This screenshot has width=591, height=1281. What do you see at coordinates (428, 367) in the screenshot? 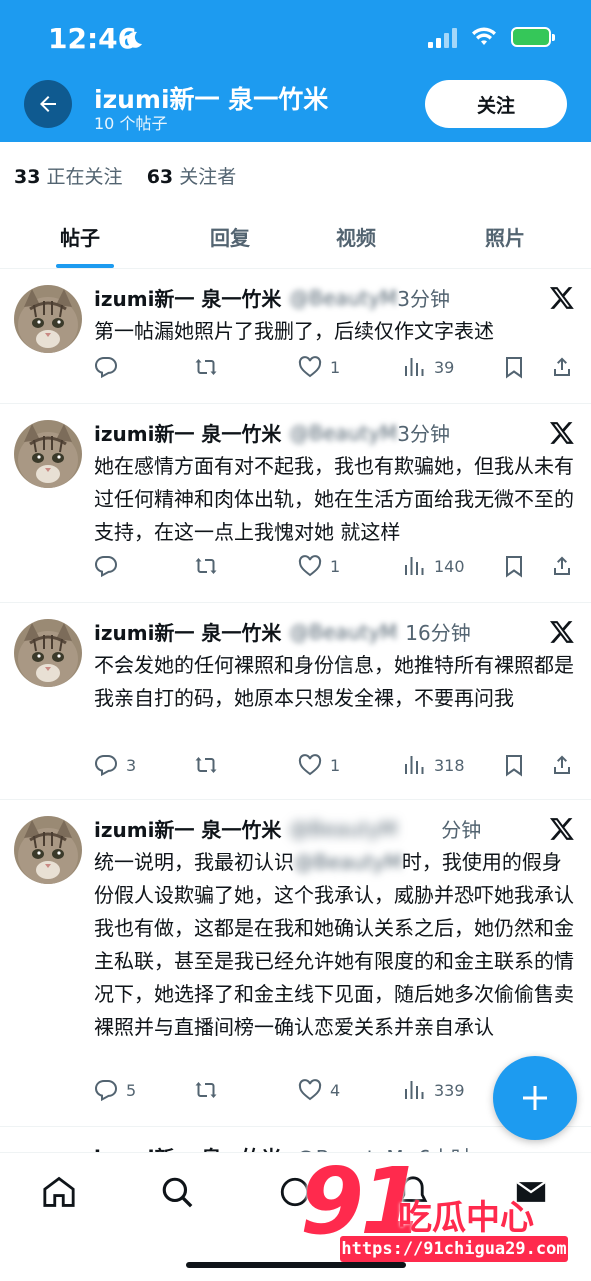
I see `views-button: 39` at bounding box center [428, 367].